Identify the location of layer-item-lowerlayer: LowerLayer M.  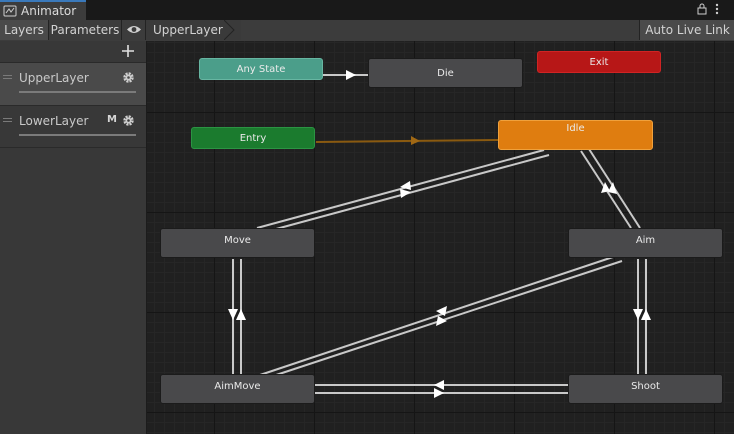
(73, 126).